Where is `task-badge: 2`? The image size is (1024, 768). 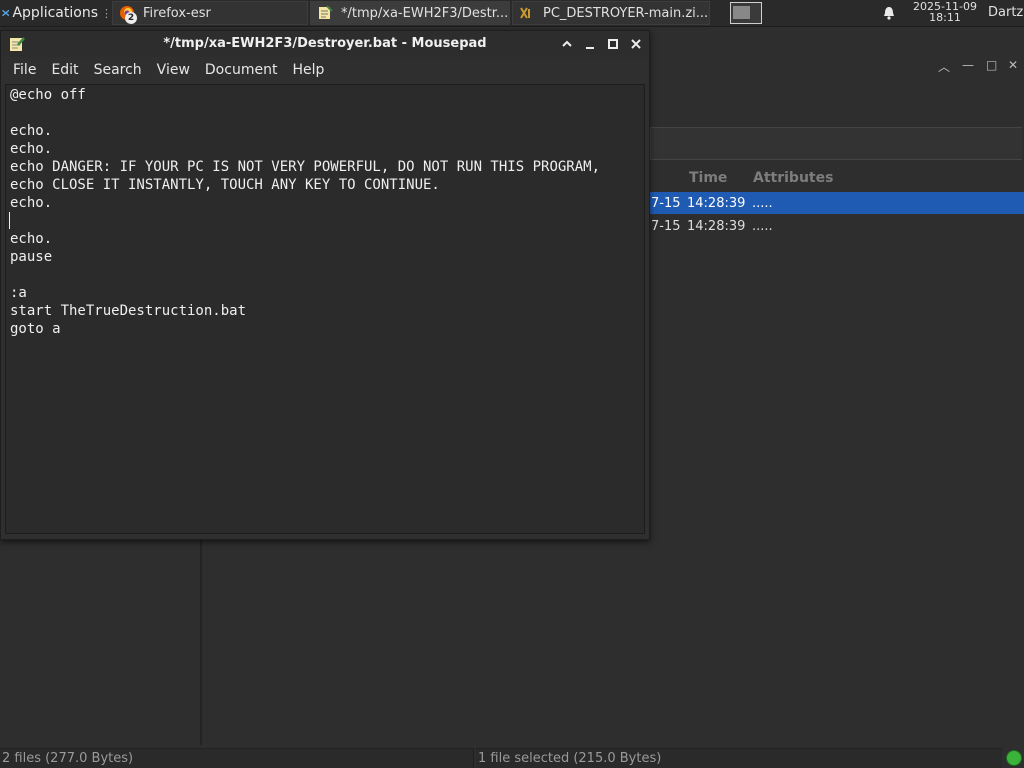
task-badge: 2 is located at coordinates (131, 18).